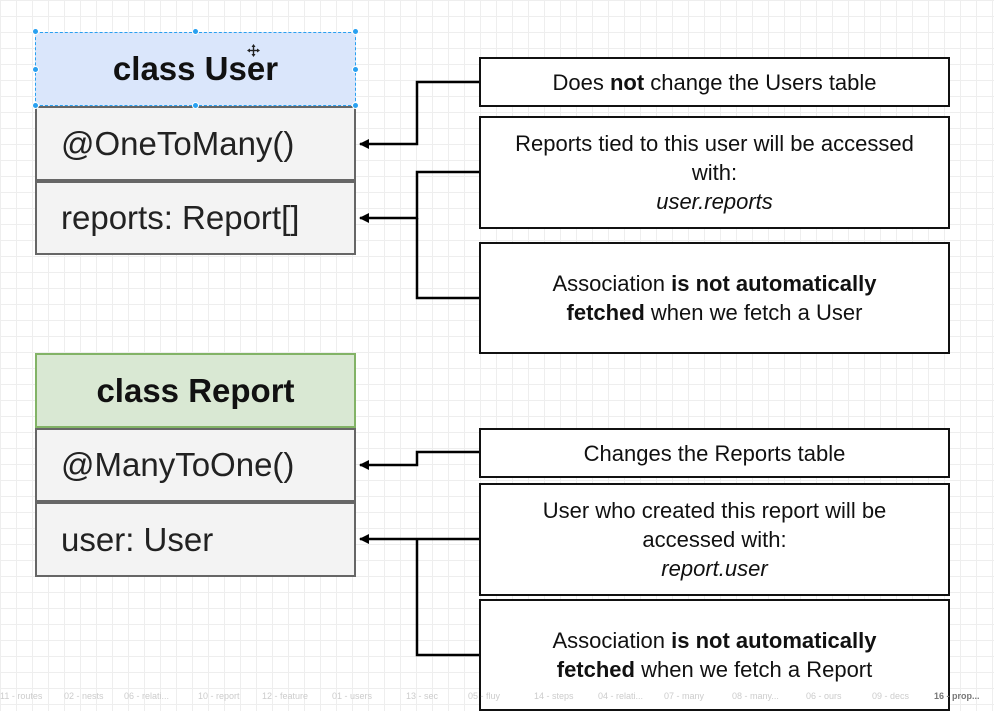  Describe the element at coordinates (253, 50) in the screenshot. I see `move-cursor-icon` at that location.